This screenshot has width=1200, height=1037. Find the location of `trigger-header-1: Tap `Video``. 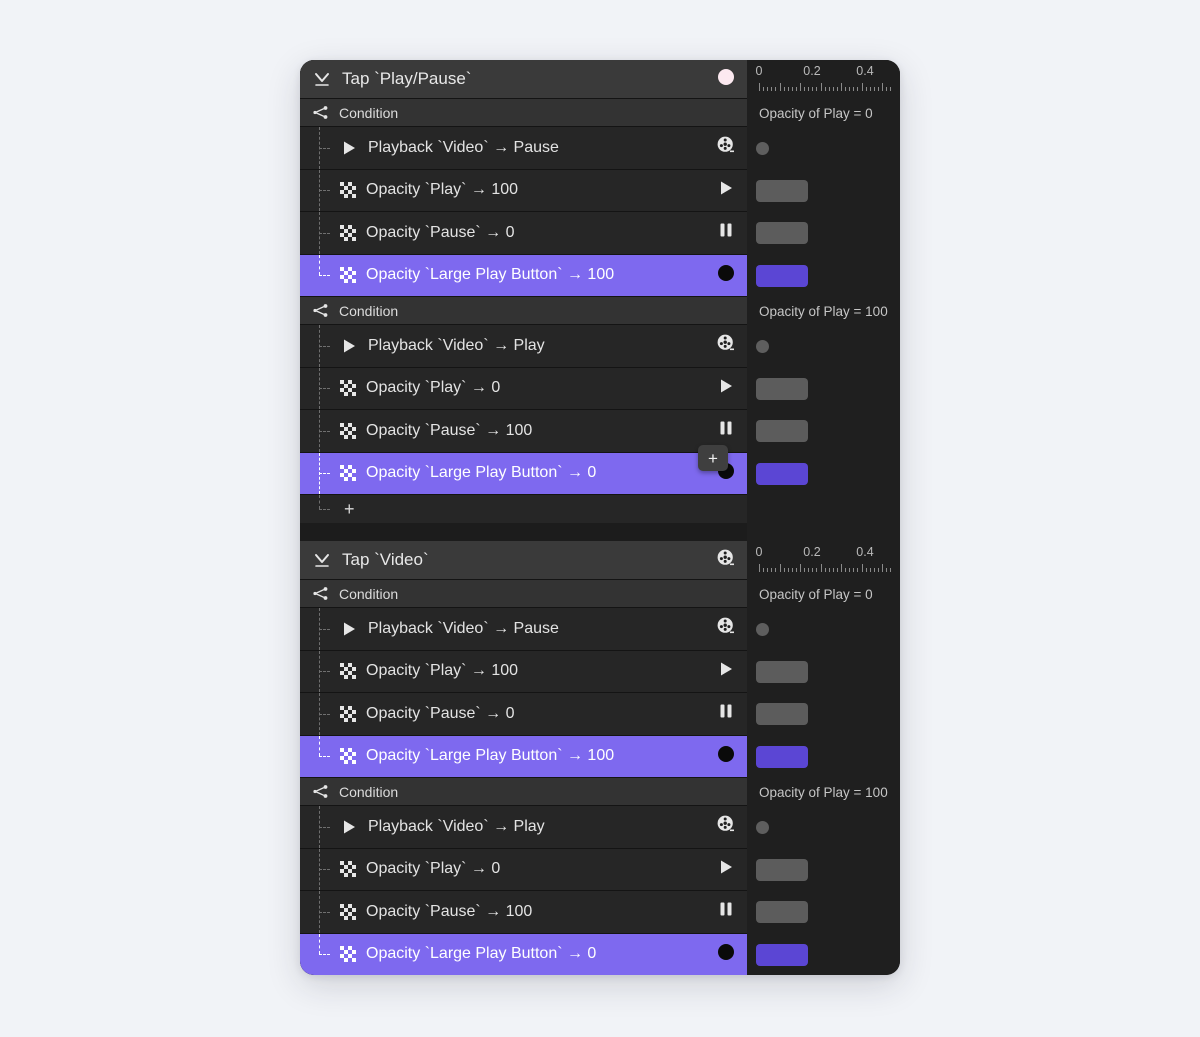

trigger-header-1: Tap `Video` is located at coordinates (523, 560).